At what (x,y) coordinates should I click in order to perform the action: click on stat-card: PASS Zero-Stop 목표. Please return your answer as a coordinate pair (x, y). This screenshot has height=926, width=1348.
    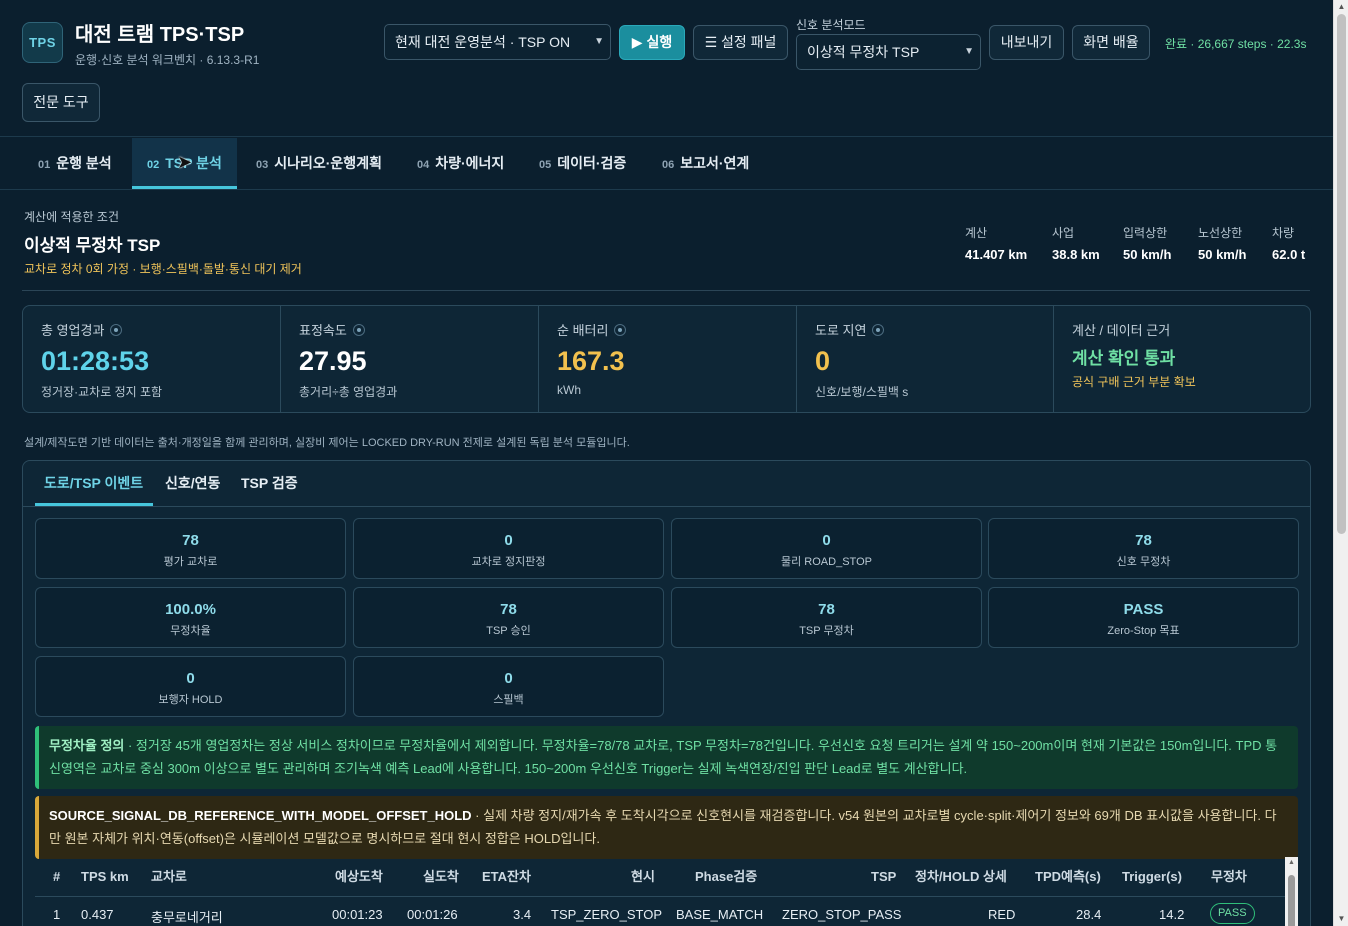
    Looking at the image, I should click on (1143, 617).